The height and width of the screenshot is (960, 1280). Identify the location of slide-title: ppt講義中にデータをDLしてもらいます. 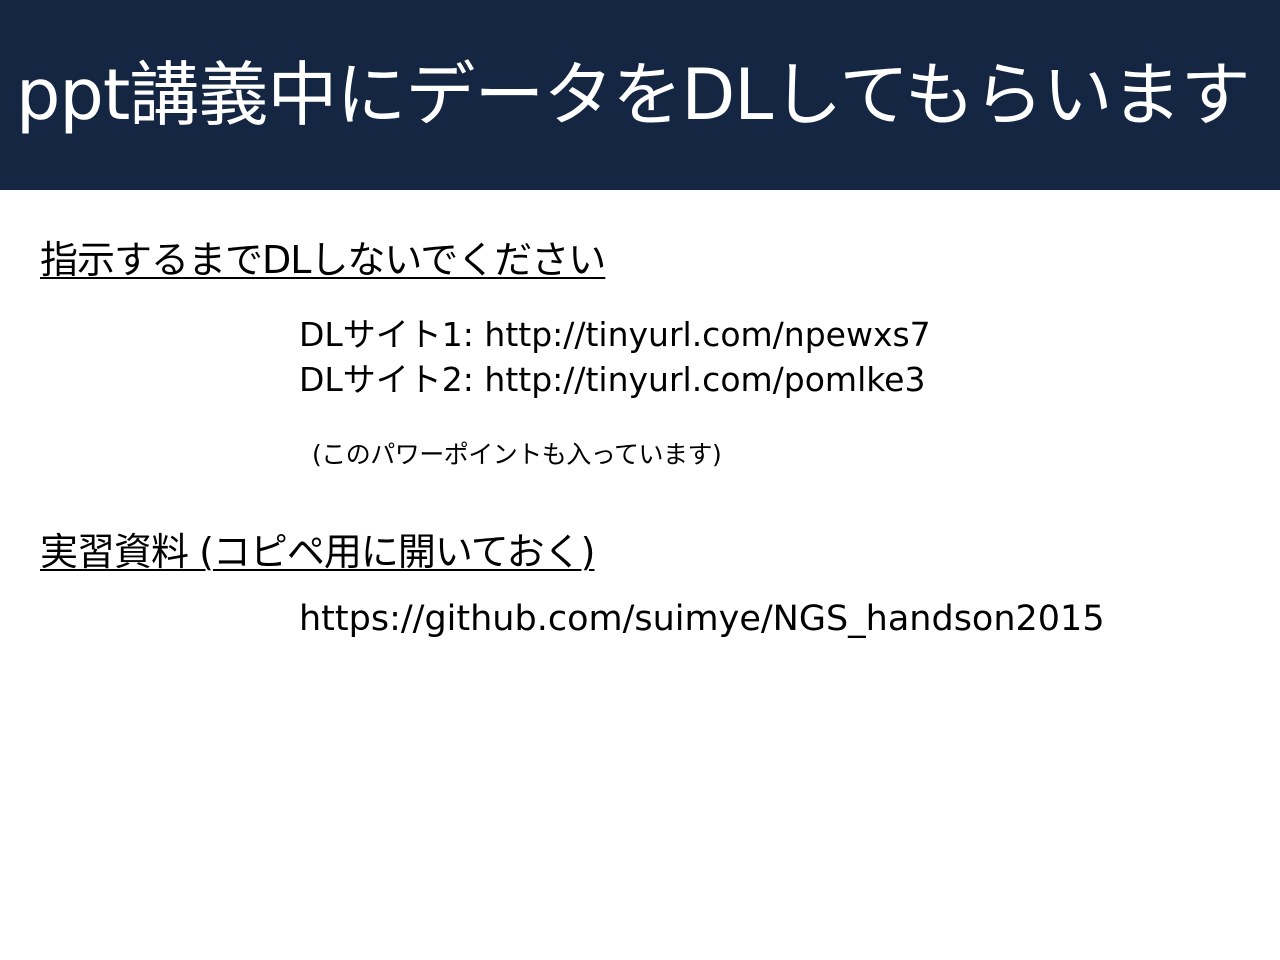
(633, 95).